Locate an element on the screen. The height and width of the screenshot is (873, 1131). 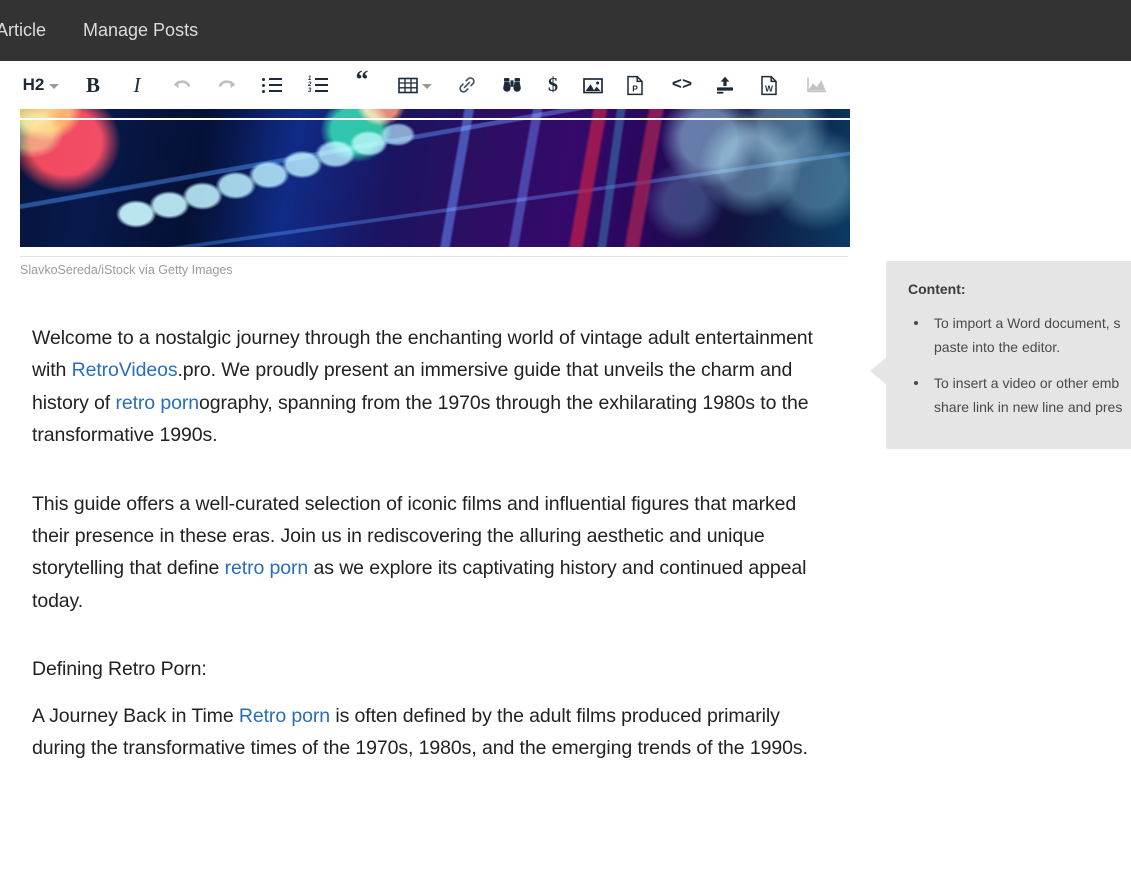
undo-button is located at coordinates (182, 85).